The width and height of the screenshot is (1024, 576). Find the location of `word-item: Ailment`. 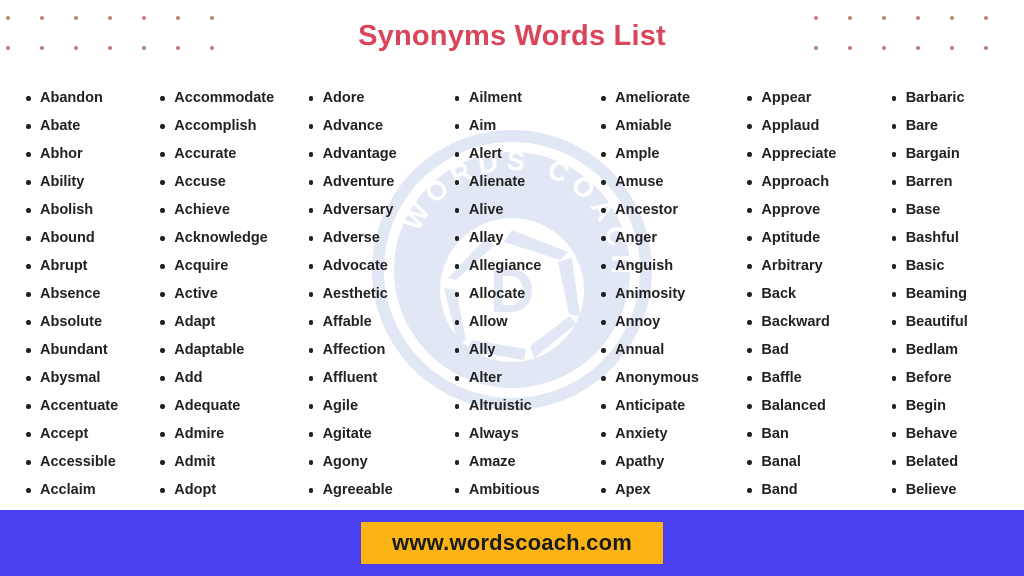

word-item: Ailment is located at coordinates (519, 98).